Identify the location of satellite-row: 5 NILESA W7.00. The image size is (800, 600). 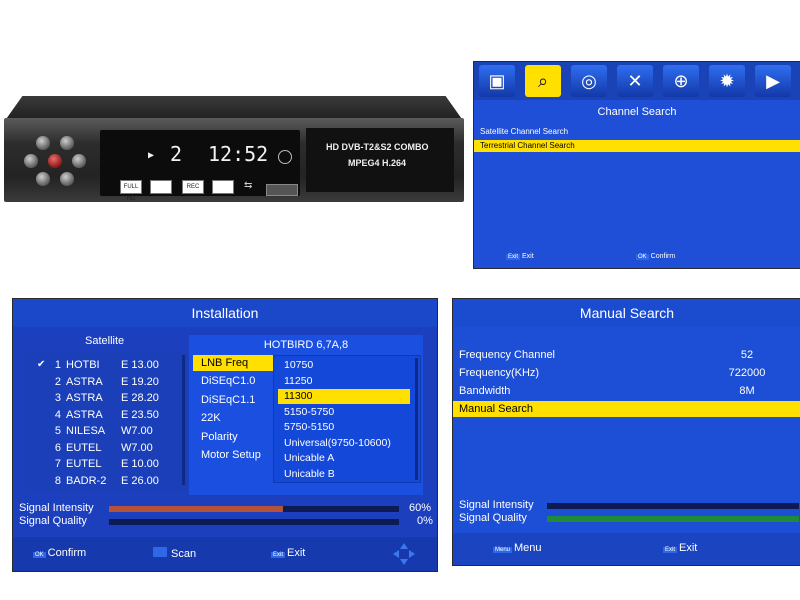
(104, 431).